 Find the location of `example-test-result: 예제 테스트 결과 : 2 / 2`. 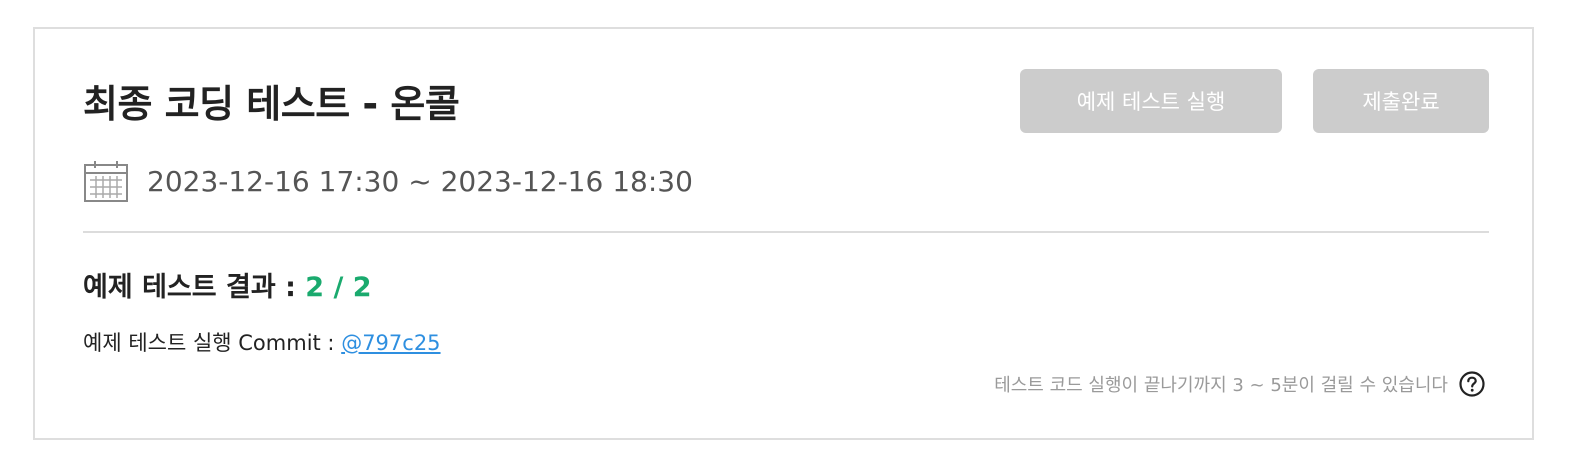

example-test-result: 예제 테스트 결과 : 2 / 2 is located at coordinates (227, 284).